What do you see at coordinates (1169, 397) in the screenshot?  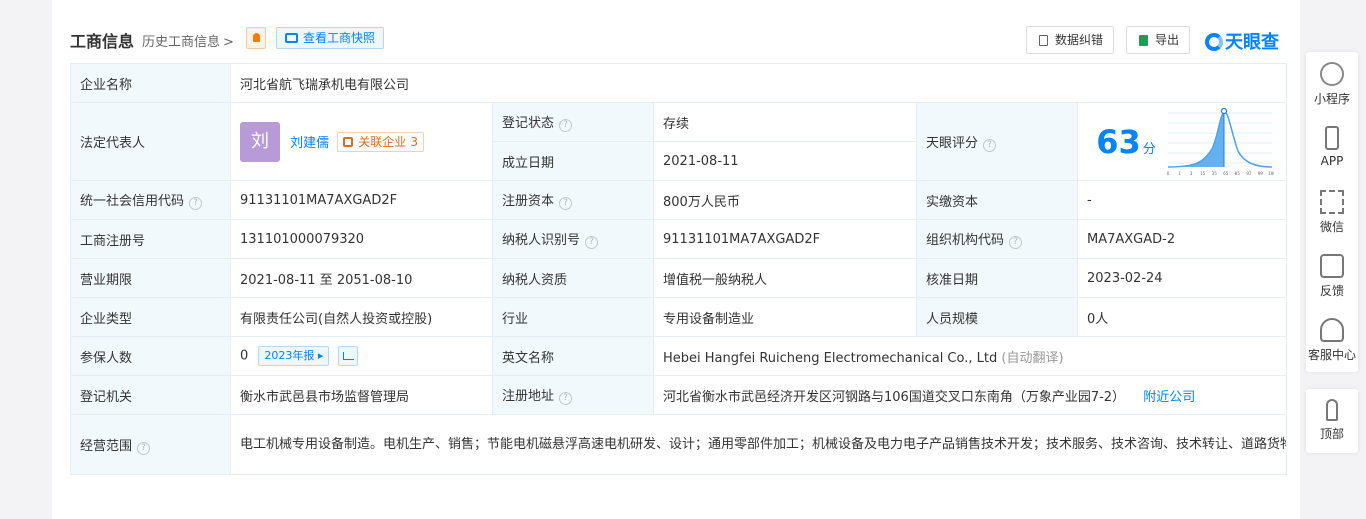 I see `nearby-companies-link: 附近公司` at bounding box center [1169, 397].